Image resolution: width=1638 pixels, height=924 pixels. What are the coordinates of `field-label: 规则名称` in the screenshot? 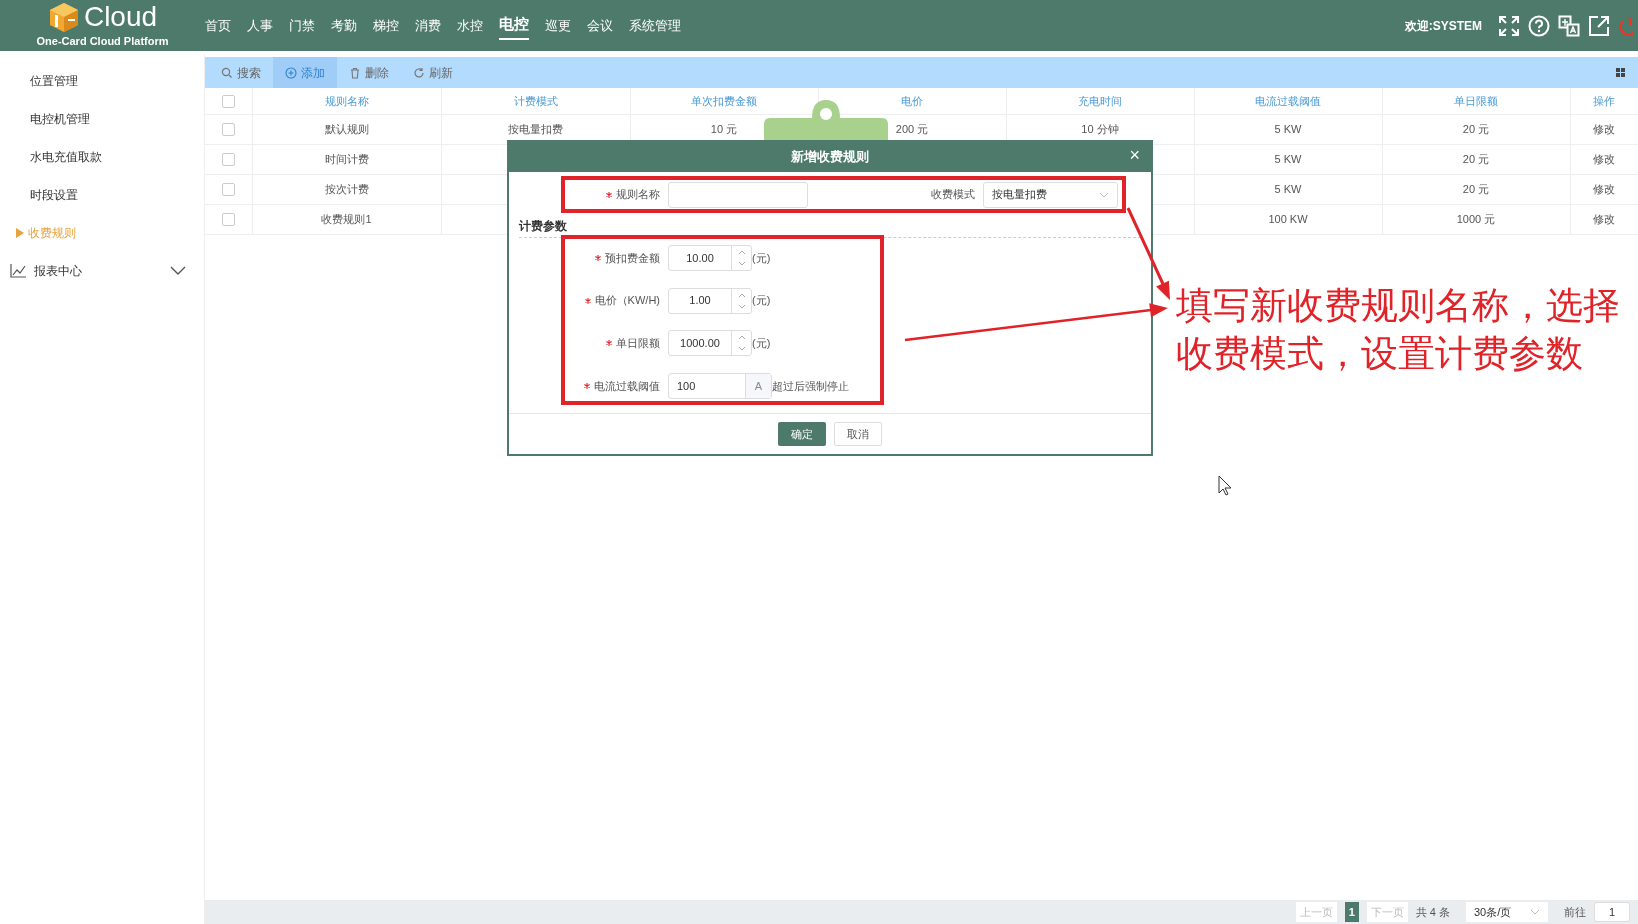 It's located at (638, 195).